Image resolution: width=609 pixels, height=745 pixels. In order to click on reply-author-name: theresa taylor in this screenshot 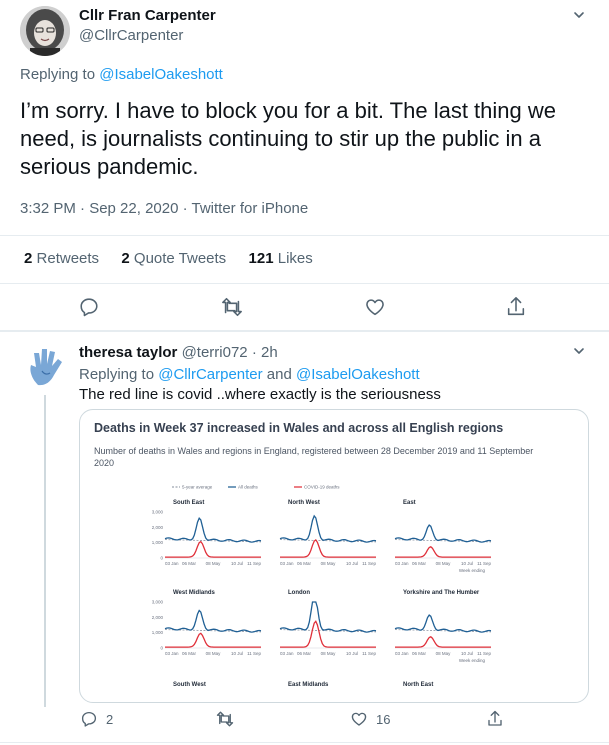, I will do `click(128, 352)`.